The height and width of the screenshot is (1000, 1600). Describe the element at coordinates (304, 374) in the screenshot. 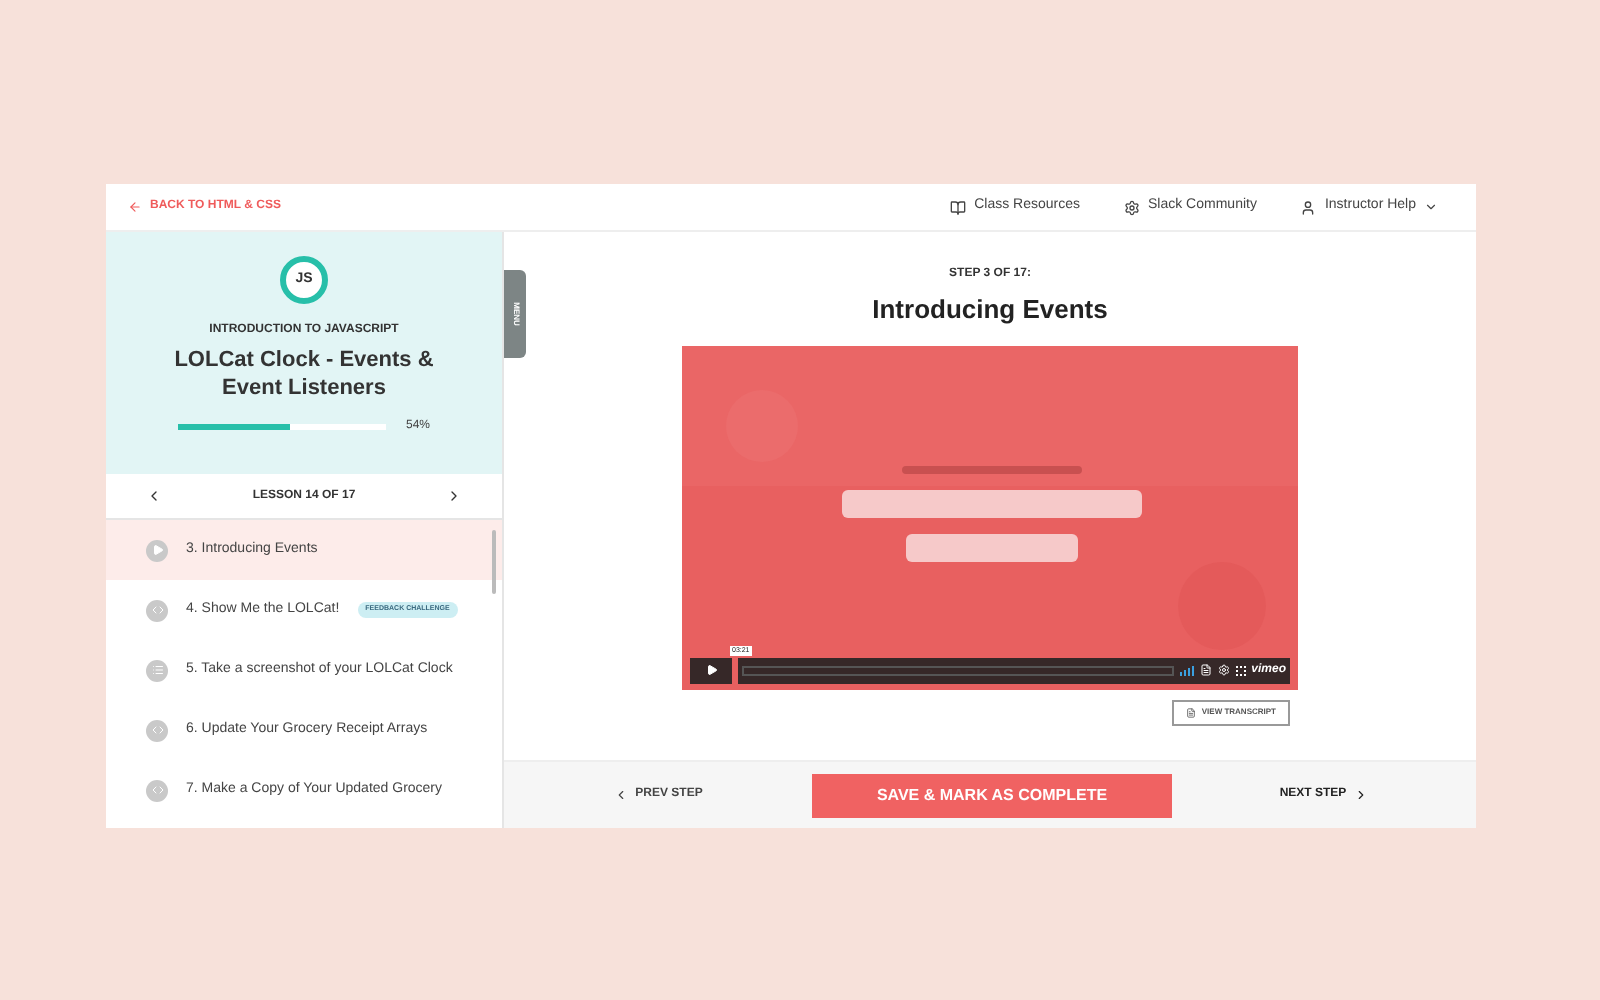

I see `lesson-title: LOLCat Clock - Events & Event Listeners` at that location.